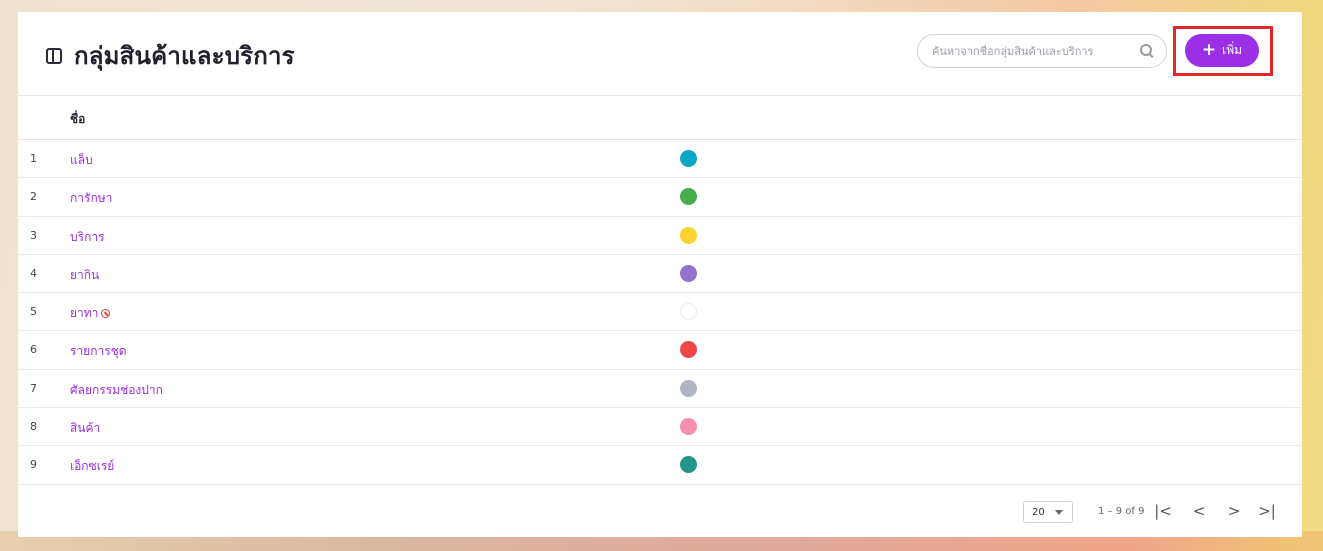 Image resolution: width=1323 pixels, height=551 pixels. I want to click on row-name-text: ยากิน, so click(85, 274).